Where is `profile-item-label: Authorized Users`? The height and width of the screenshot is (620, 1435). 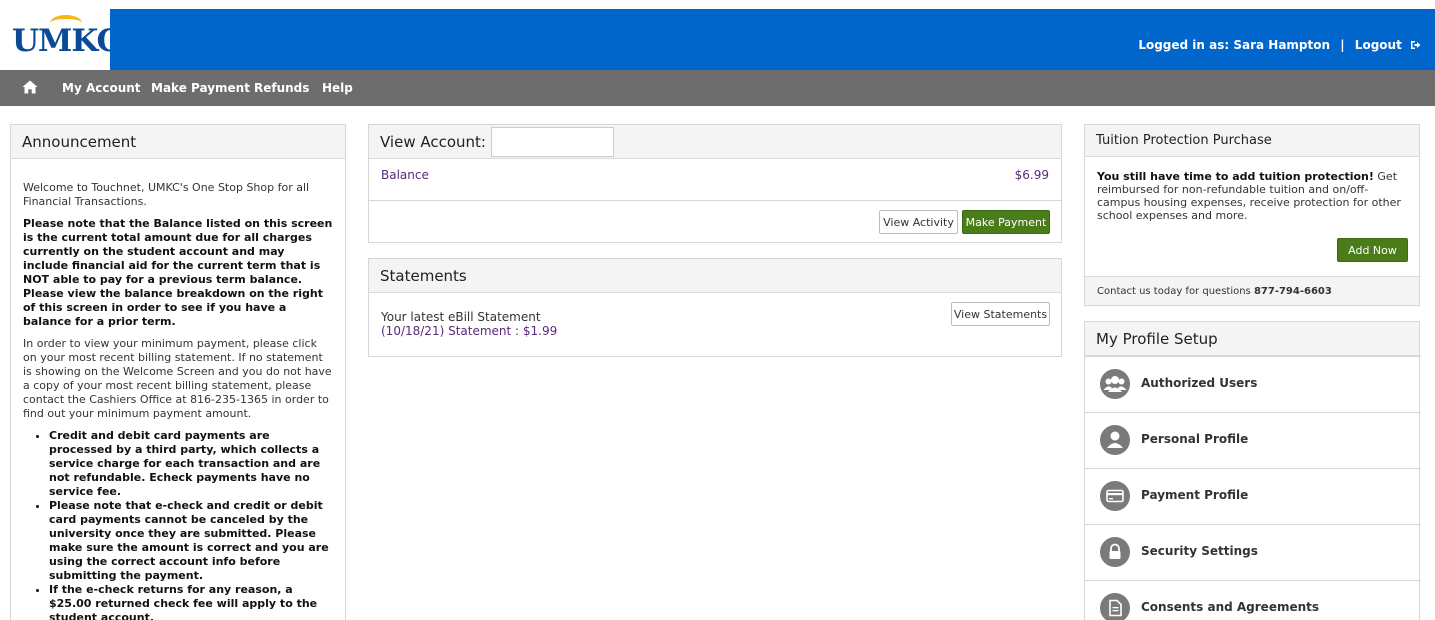
profile-item-label: Authorized Users is located at coordinates (1199, 383).